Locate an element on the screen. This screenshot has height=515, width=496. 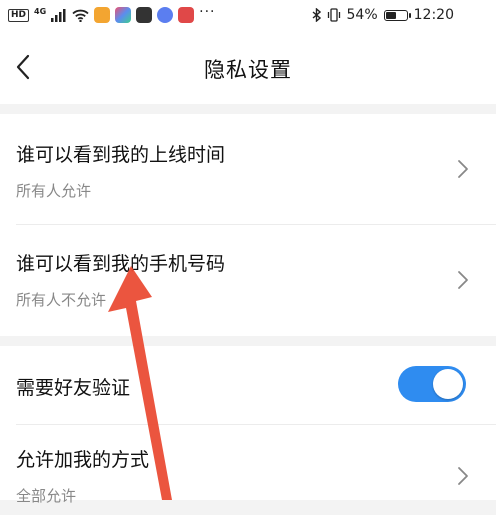
header: 隐私设置 is located at coordinates (248, 67).